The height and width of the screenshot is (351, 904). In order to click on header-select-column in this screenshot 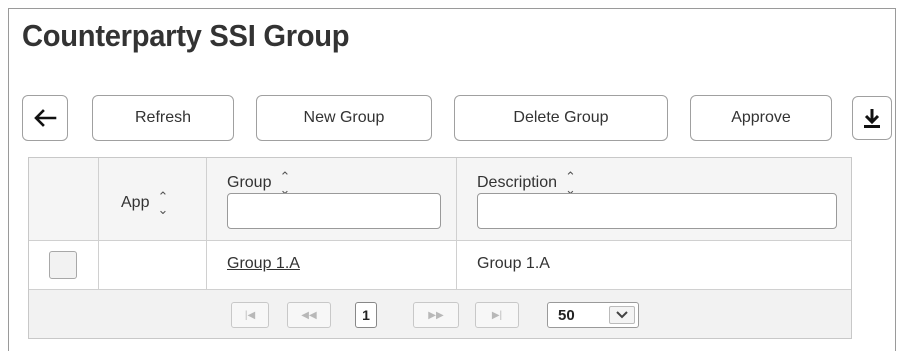, I will do `click(64, 199)`.